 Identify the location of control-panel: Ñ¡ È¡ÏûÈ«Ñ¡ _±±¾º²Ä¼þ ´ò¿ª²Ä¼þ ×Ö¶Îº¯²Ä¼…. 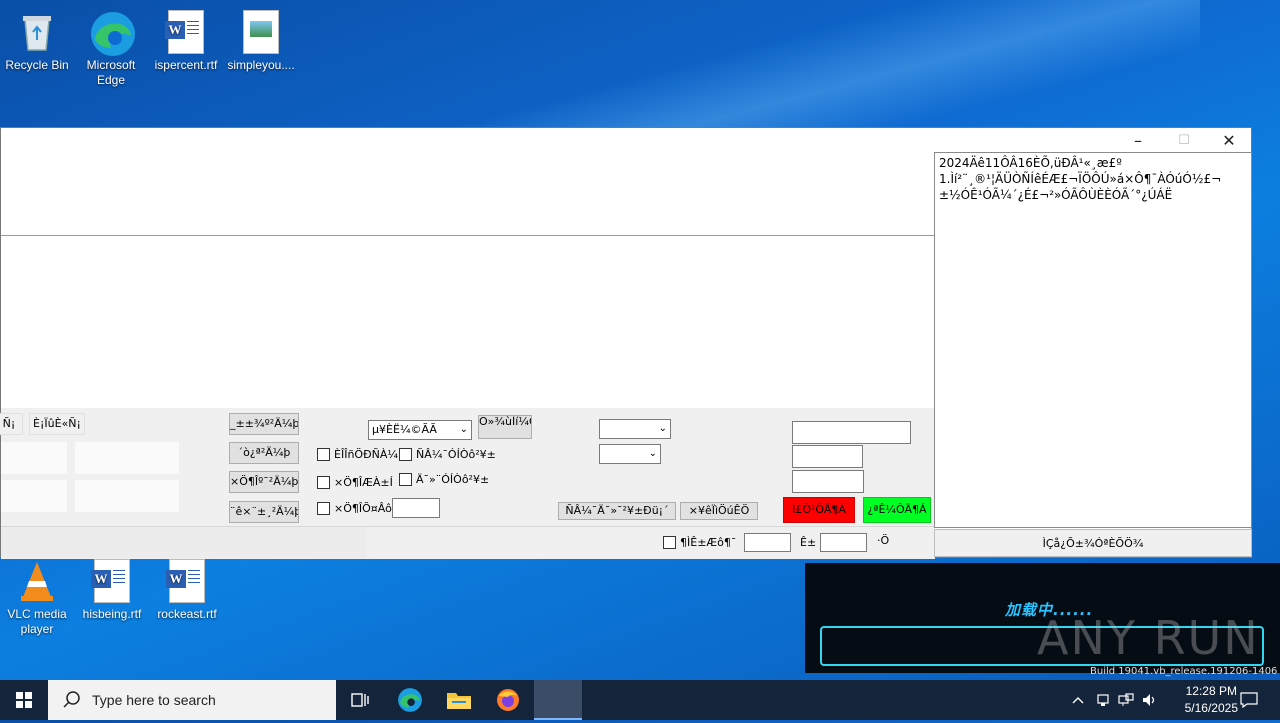
(467, 468).